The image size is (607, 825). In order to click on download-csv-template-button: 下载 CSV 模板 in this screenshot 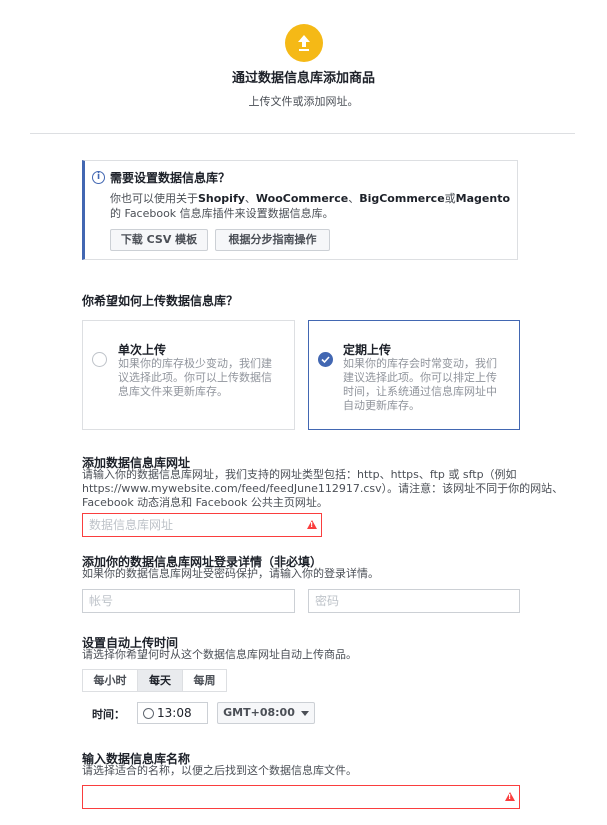, I will do `click(159, 240)`.